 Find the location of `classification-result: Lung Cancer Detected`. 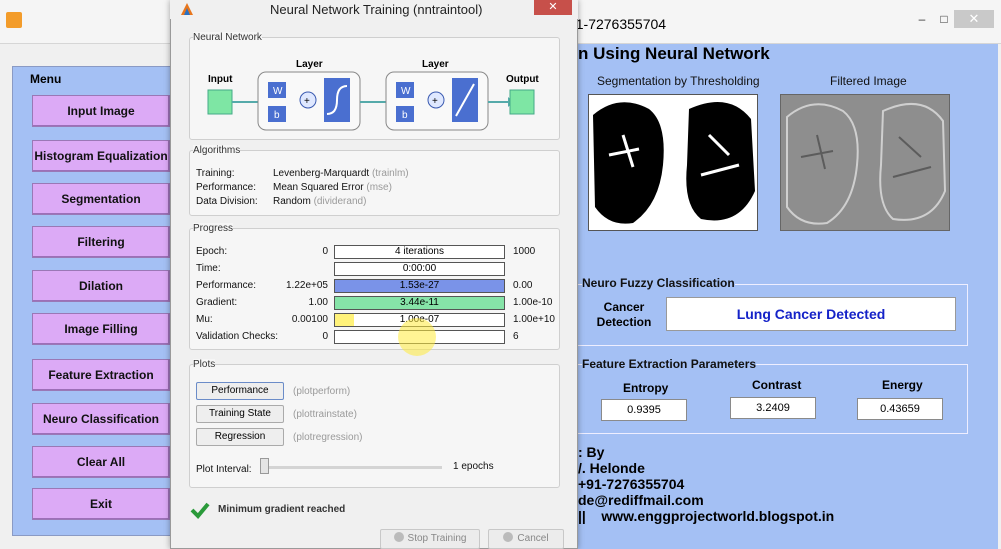

classification-result: Lung Cancer Detected is located at coordinates (811, 314).